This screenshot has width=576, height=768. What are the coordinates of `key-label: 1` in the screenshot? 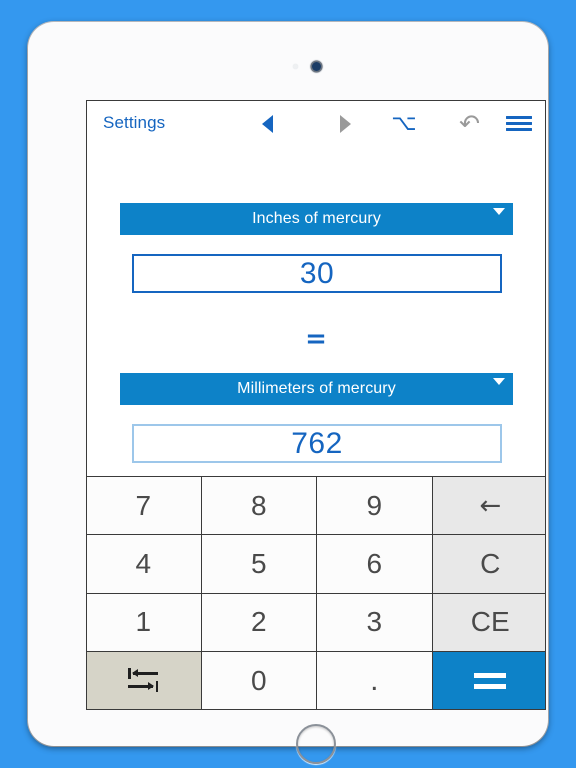 It's located at (143, 622).